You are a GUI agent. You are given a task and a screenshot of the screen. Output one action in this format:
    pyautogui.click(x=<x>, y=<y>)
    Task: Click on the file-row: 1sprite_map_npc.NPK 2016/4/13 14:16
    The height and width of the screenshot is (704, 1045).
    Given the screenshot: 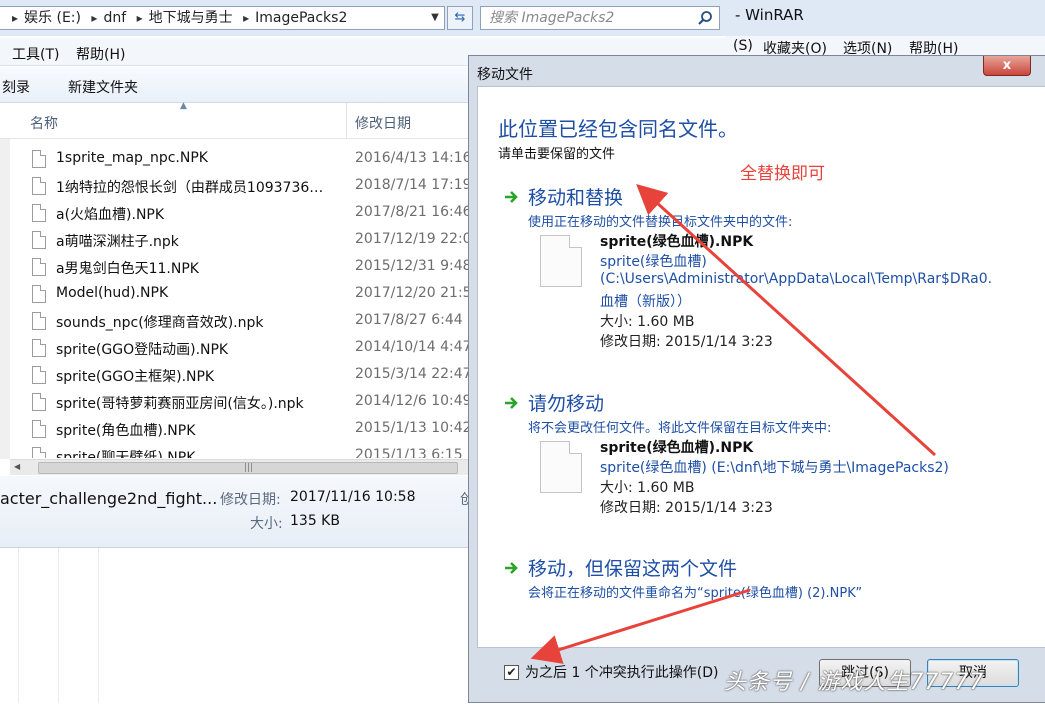 What is the action you would take?
    pyautogui.click(x=250, y=159)
    